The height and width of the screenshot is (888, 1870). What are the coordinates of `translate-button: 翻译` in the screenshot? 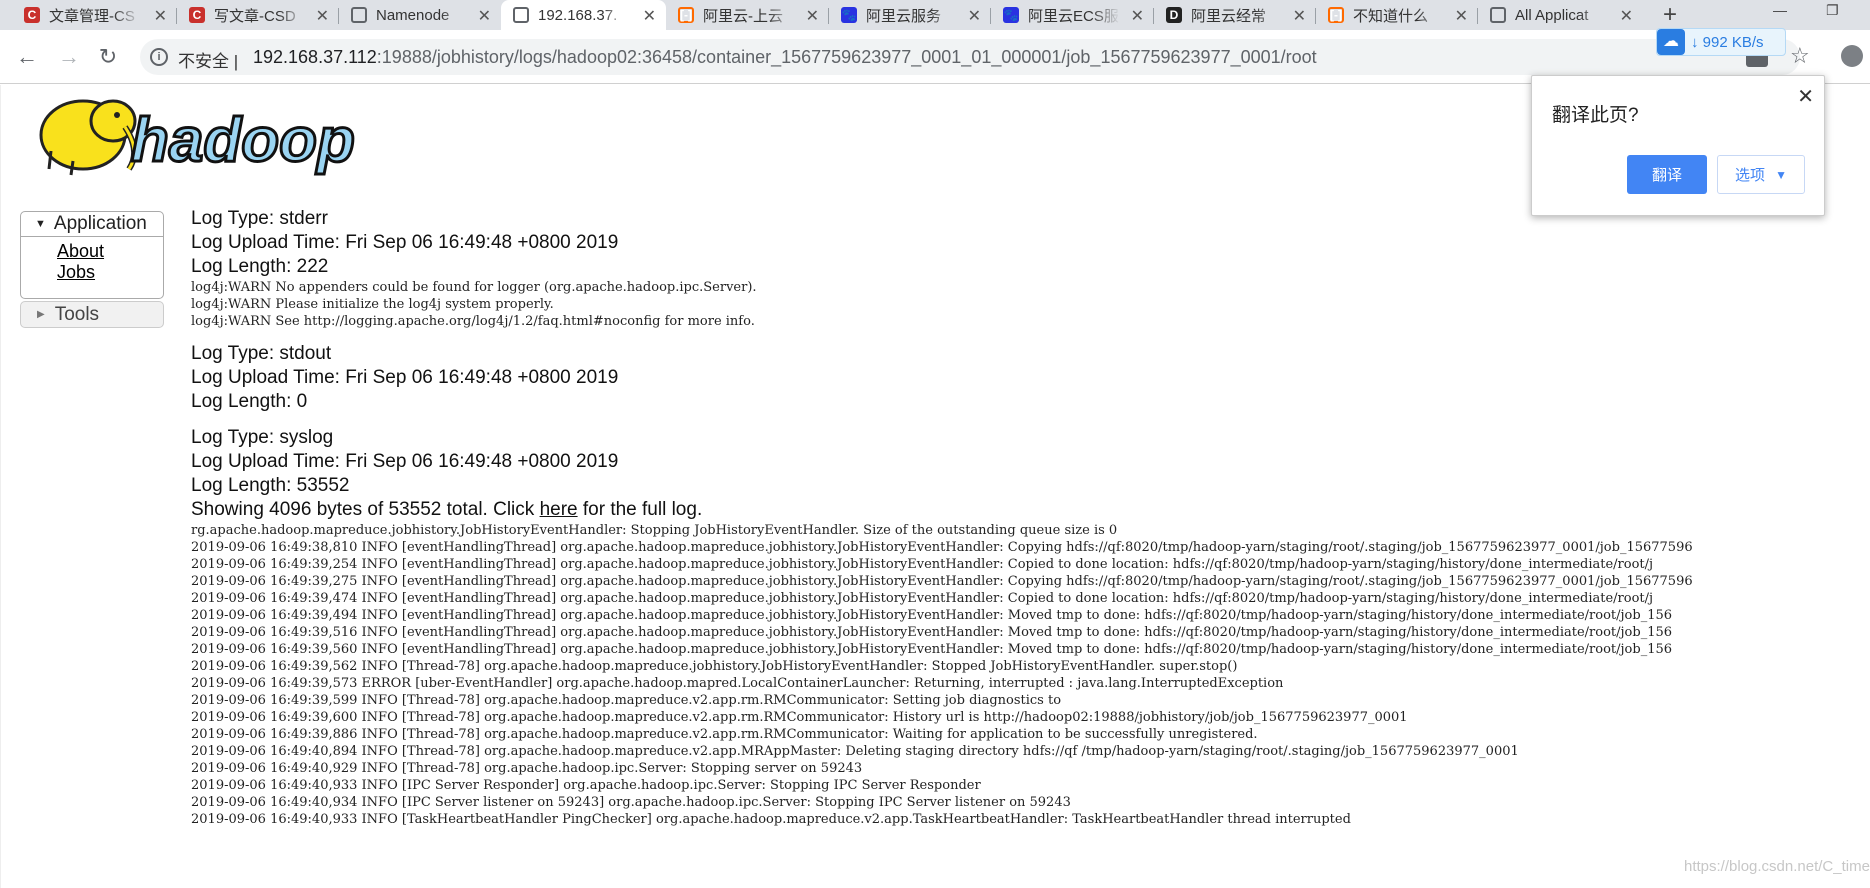 It's located at (1667, 174).